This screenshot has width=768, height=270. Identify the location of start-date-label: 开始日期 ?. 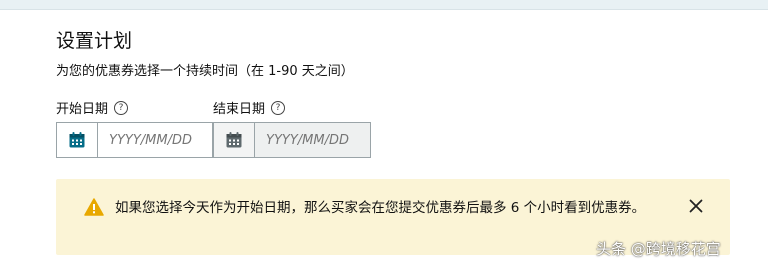
(92, 107).